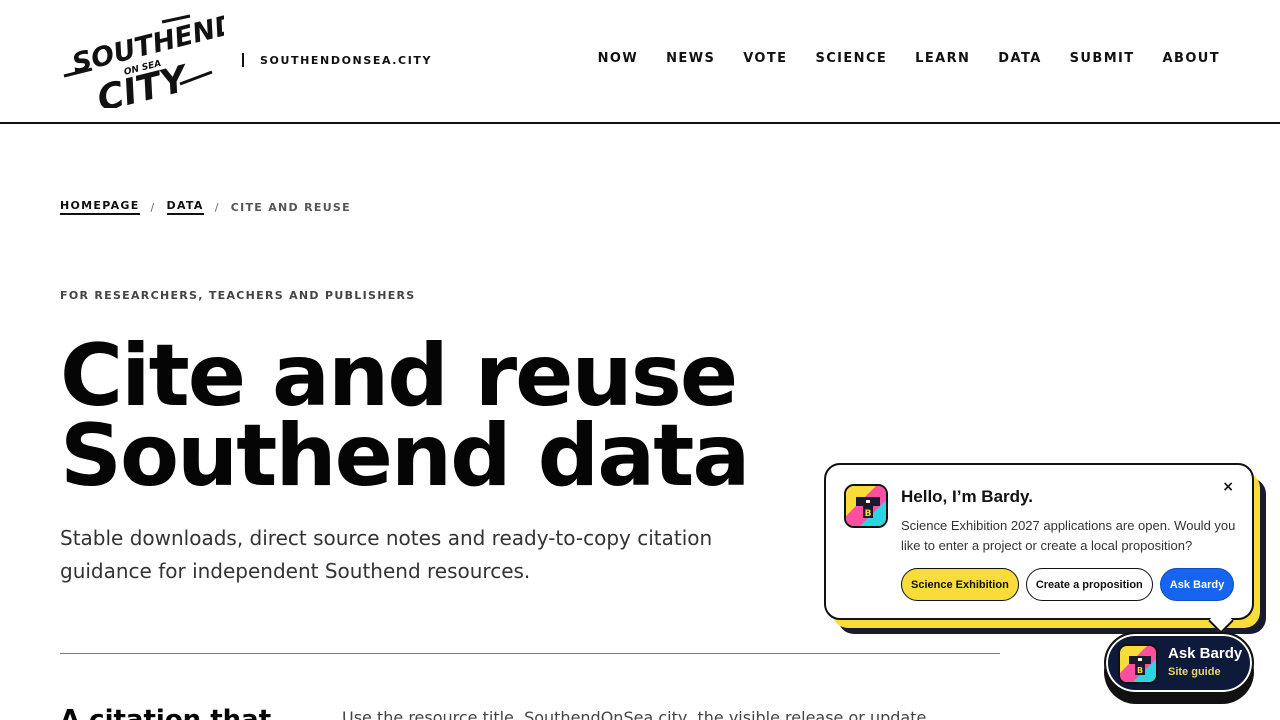 This screenshot has height=720, width=1280. I want to click on breadcrumb: HOMEPAGE / DATA / CITE AND REUSE, so click(205, 207).